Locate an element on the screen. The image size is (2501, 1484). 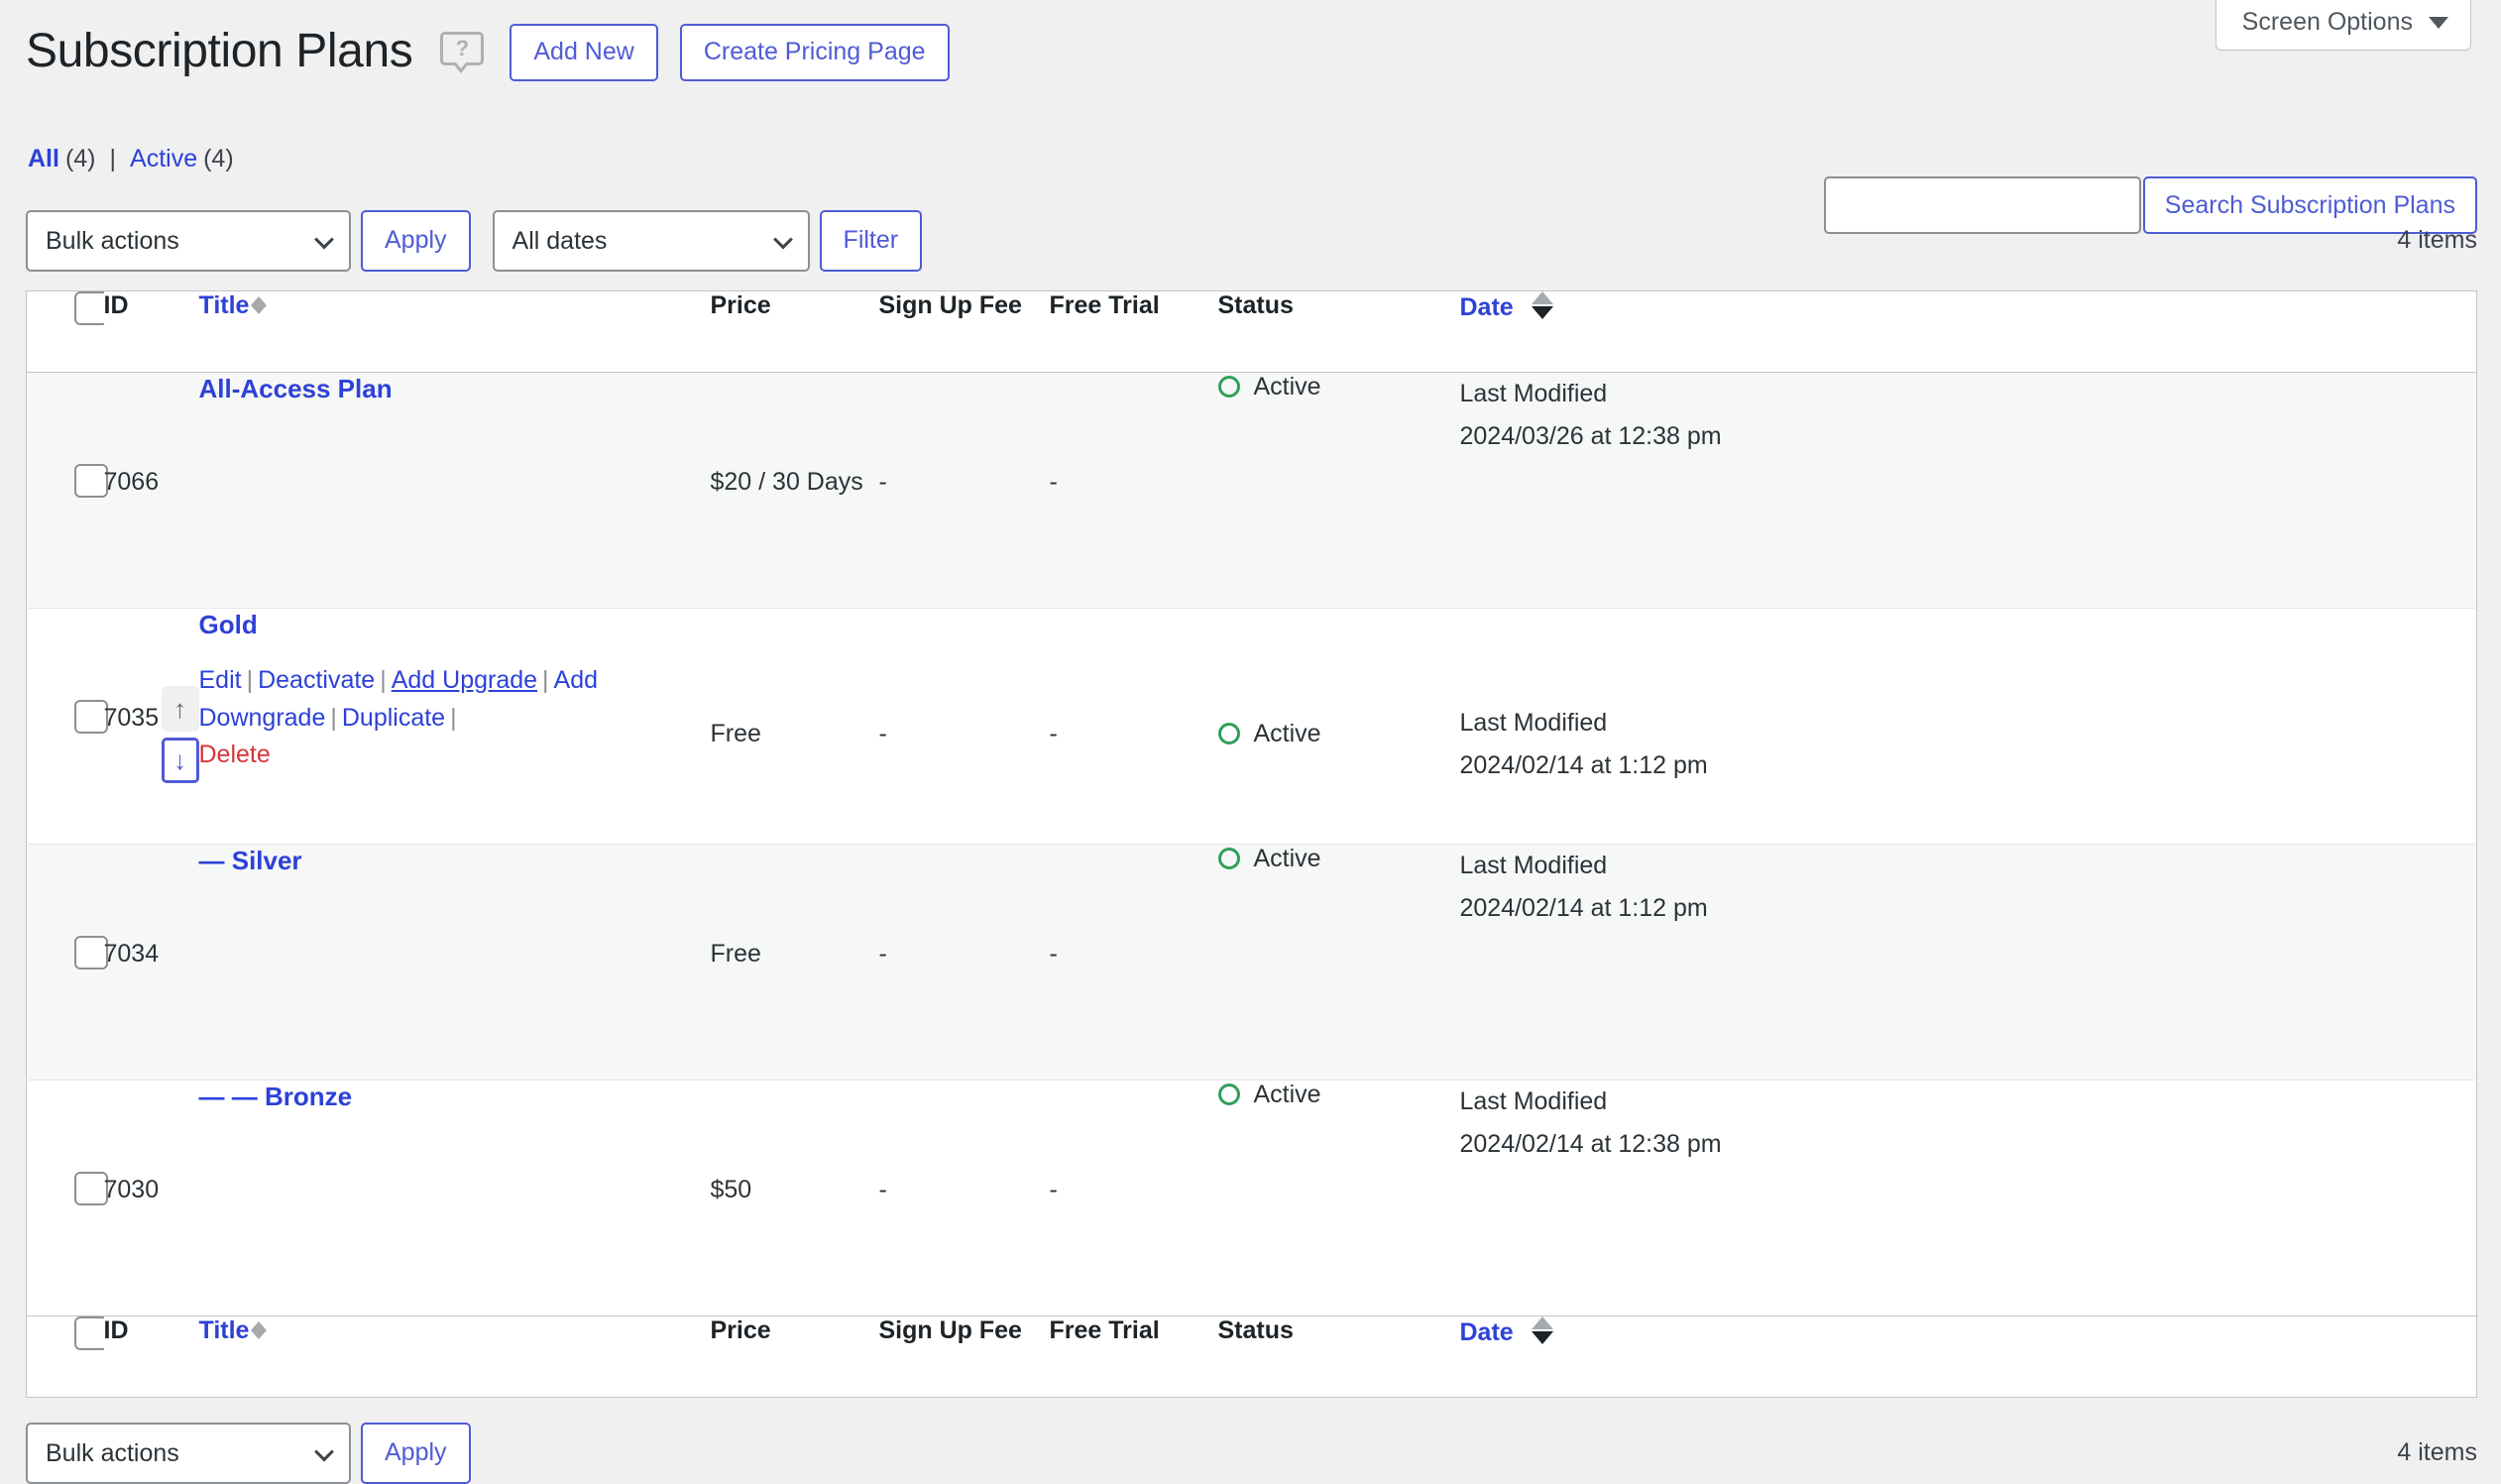
row-price-cell: Free is located at coordinates (795, 962).